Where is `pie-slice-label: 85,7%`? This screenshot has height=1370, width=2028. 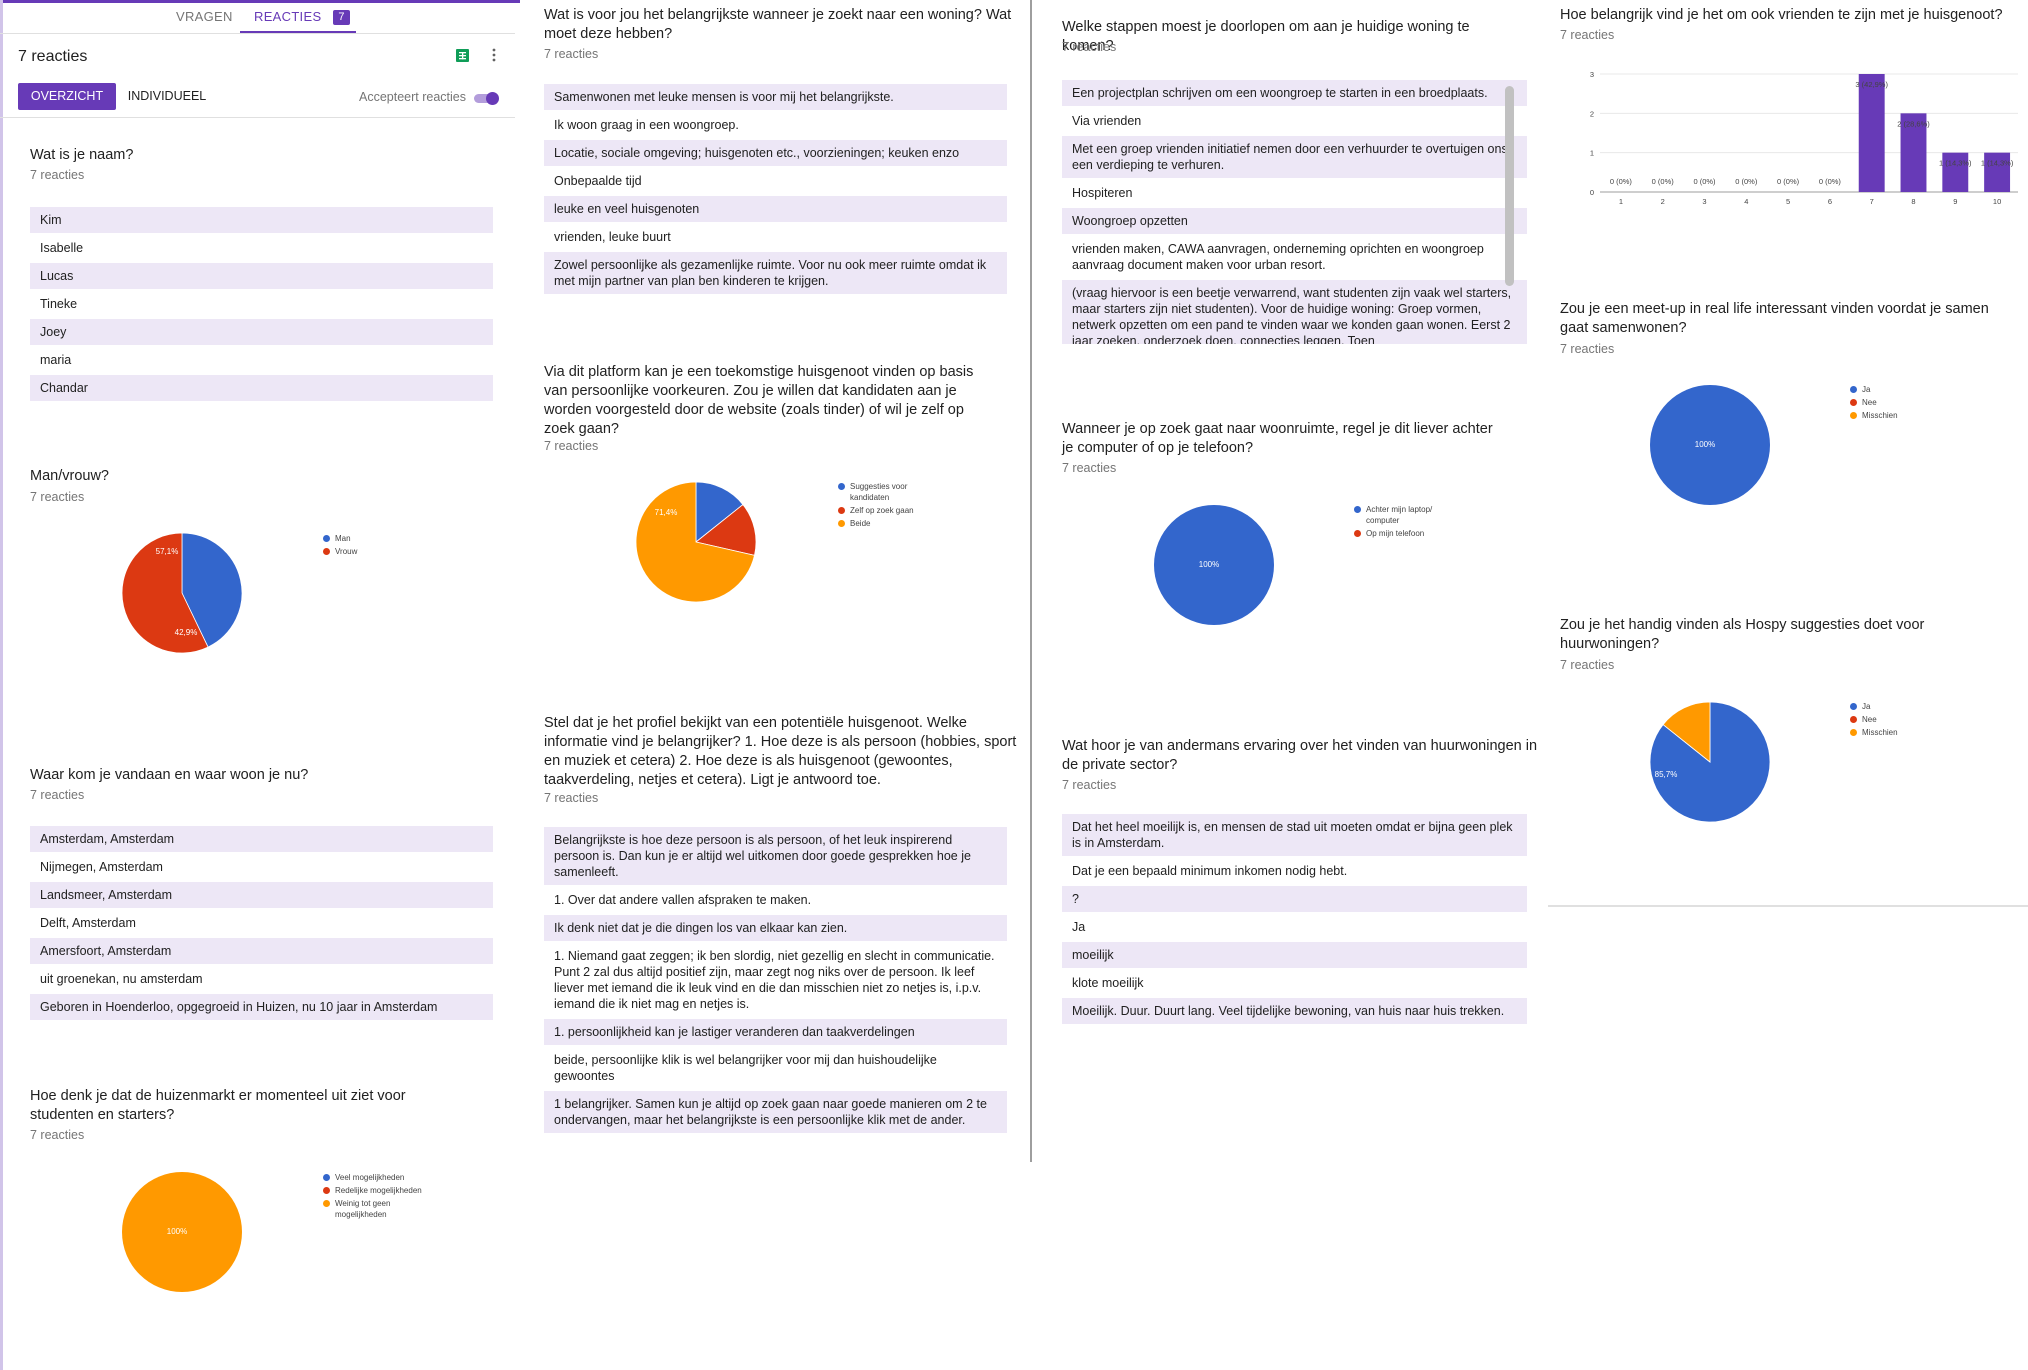
pie-slice-label: 85,7% is located at coordinates (1666, 774).